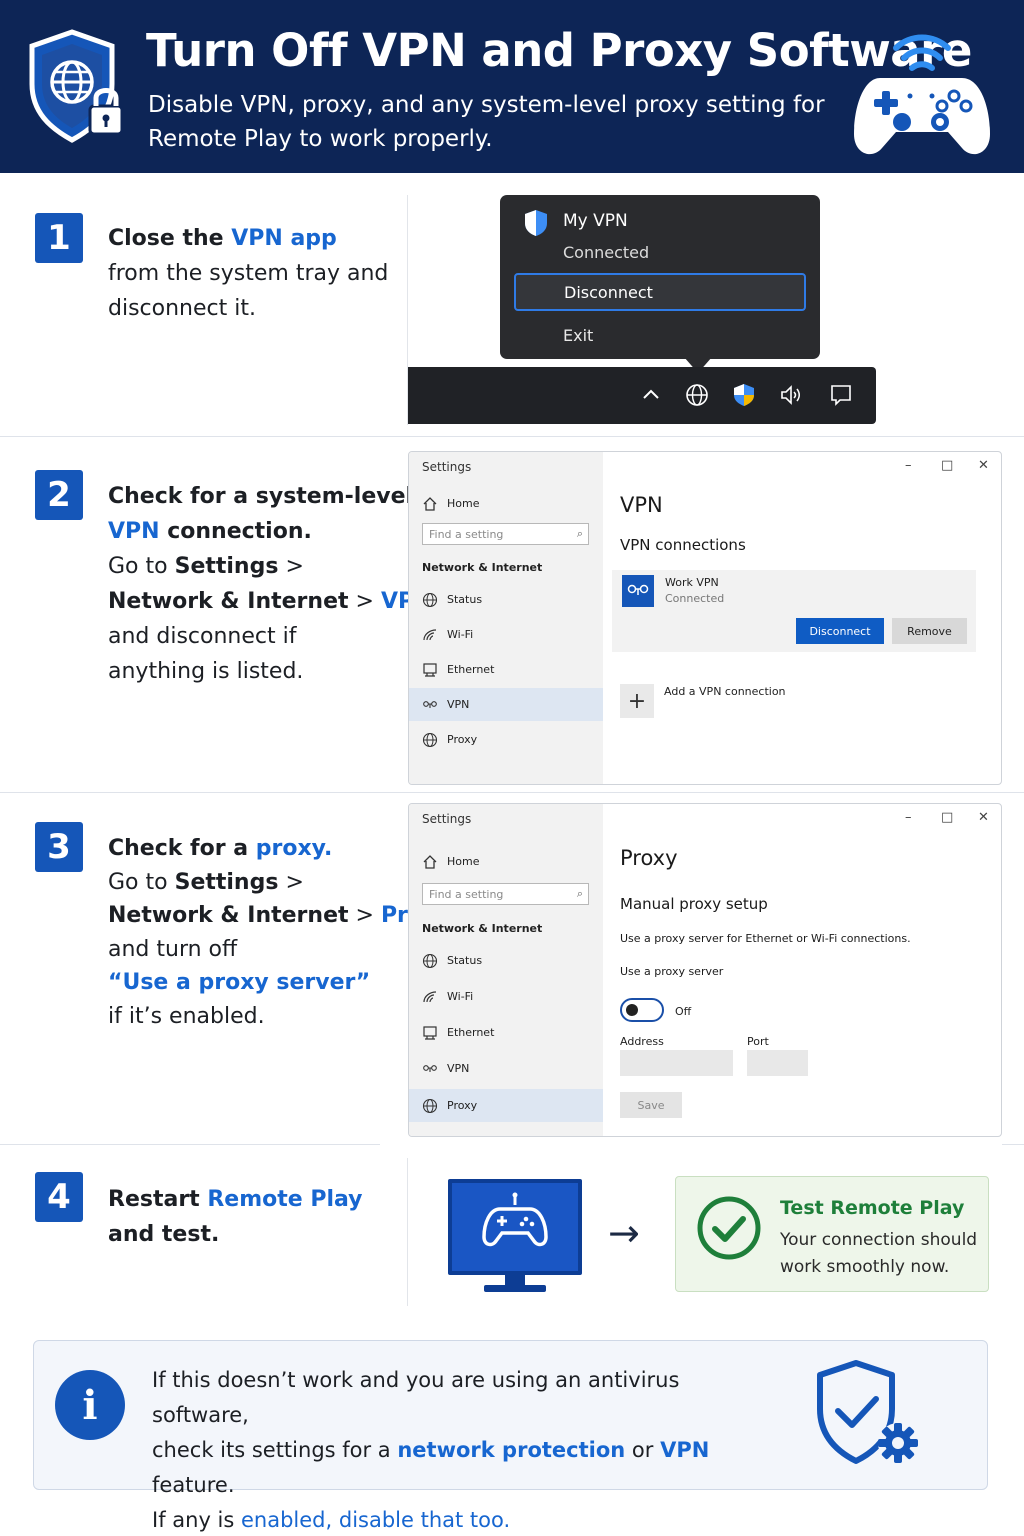 This screenshot has height=1536, width=1024. What do you see at coordinates (447, 467) in the screenshot?
I see `window-title: Settings` at bounding box center [447, 467].